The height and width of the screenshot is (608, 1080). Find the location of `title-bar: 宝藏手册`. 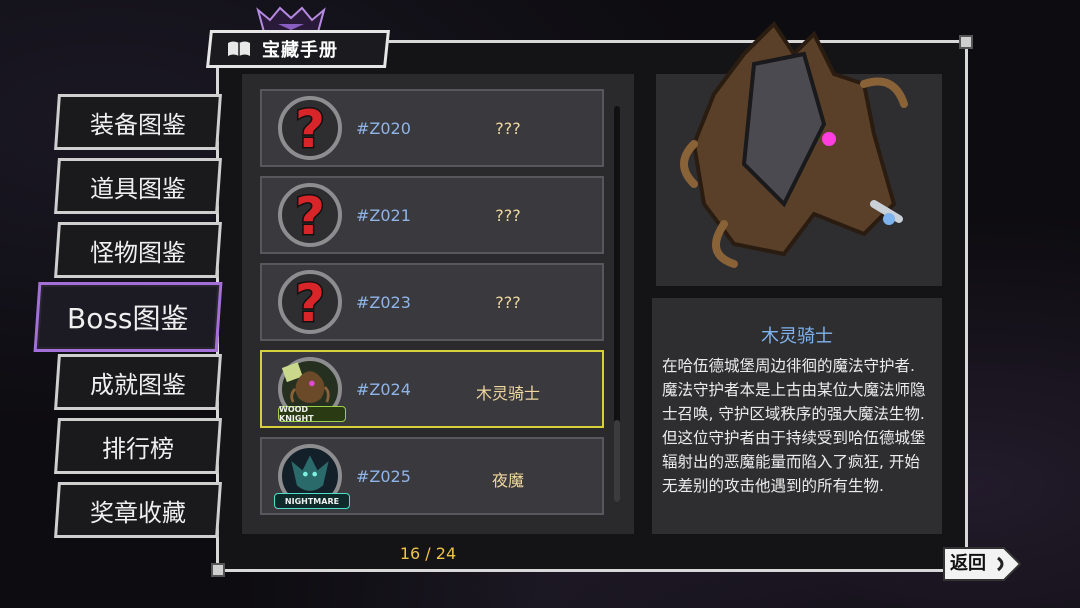

title-bar: 宝藏手册 is located at coordinates (307, 49).